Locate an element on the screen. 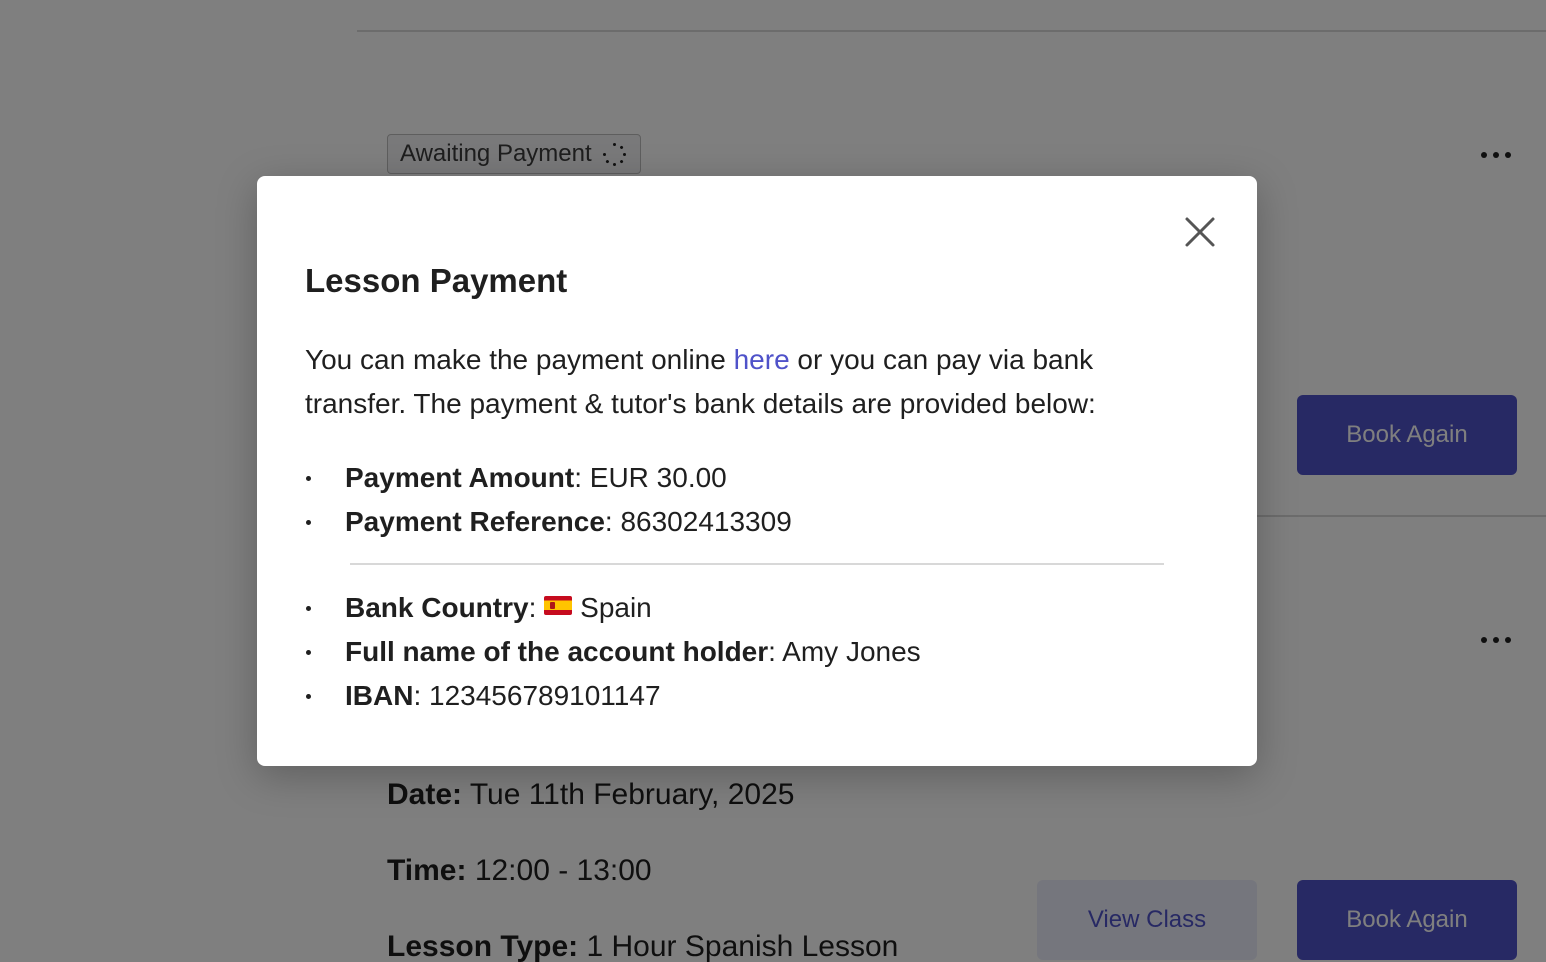 The width and height of the screenshot is (1546, 962). modal-title: Lesson Payment is located at coordinates (436, 280).